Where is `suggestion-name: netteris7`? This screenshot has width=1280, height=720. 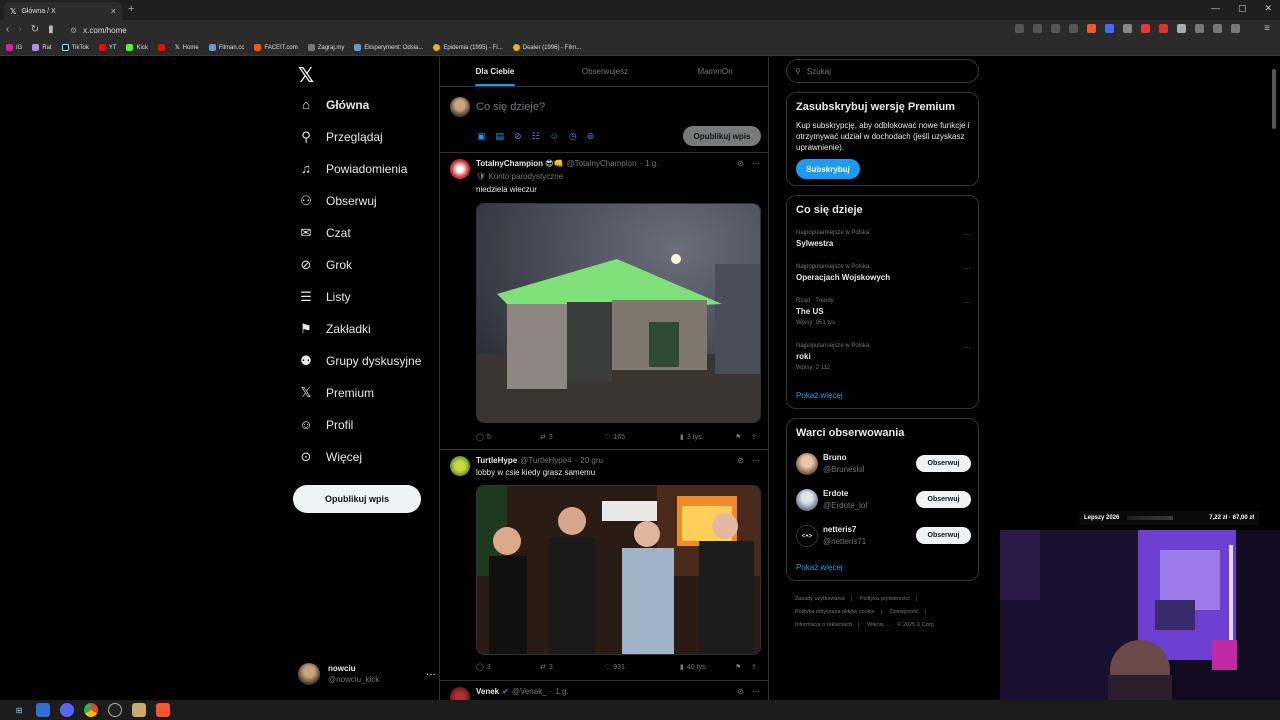
suggestion-name: netteris7 is located at coordinates (839, 529).